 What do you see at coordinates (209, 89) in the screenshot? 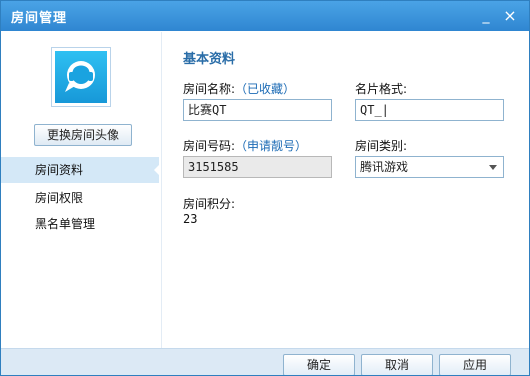
I see `room-name-label: 房间名称:` at bounding box center [209, 89].